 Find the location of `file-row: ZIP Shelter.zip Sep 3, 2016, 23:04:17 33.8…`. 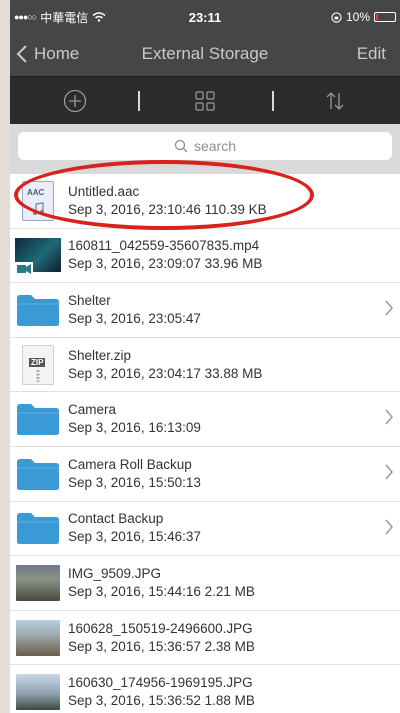

file-row: ZIP Shelter.zip Sep 3, 2016, 23:04:17 33.8… is located at coordinates (205, 365).